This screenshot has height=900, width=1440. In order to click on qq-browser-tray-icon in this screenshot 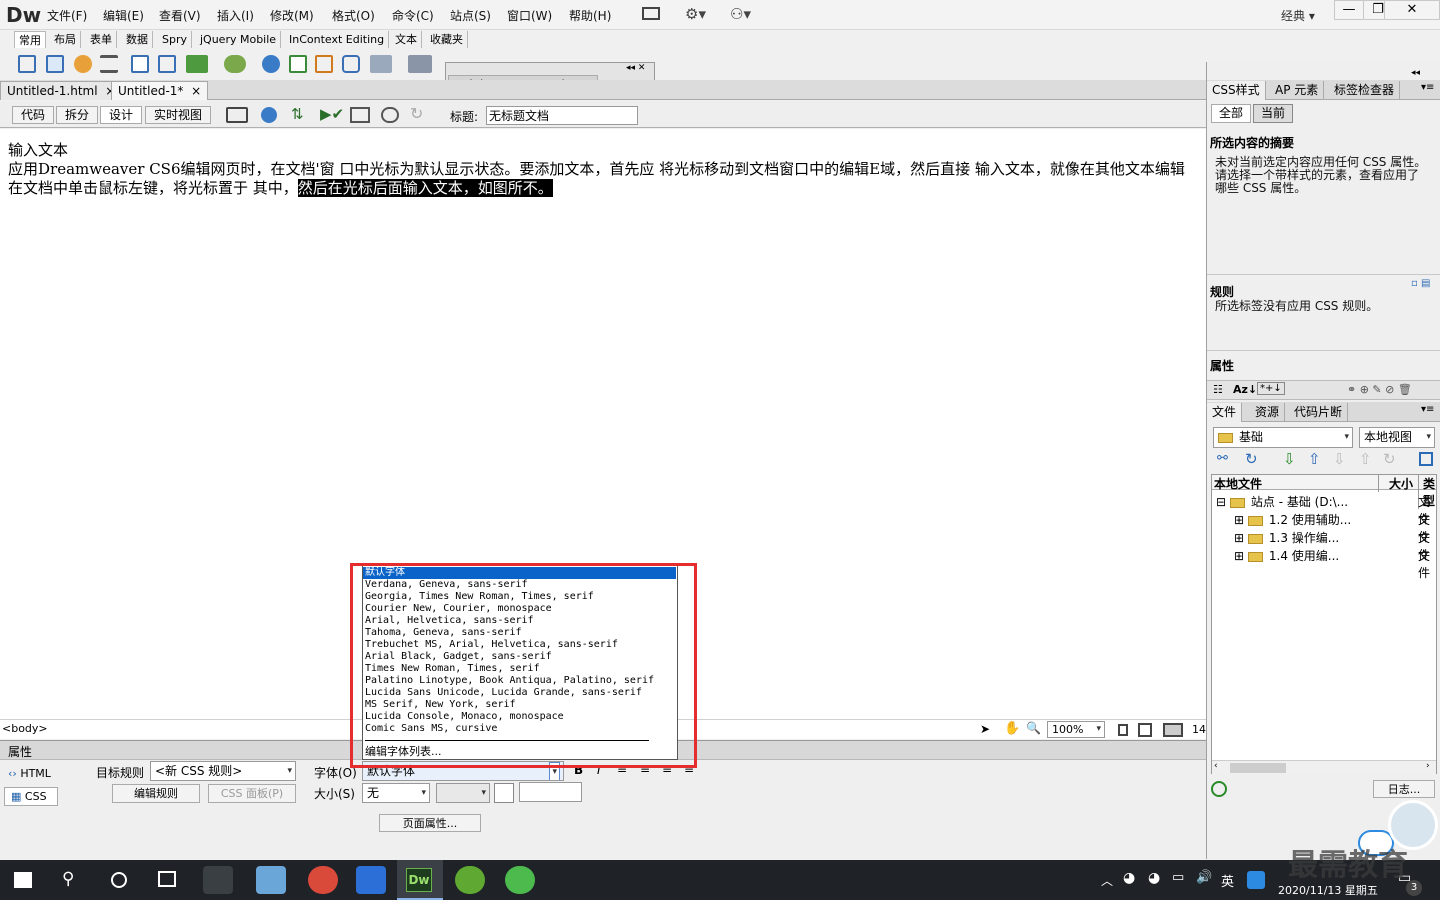, I will do `click(1256, 880)`.